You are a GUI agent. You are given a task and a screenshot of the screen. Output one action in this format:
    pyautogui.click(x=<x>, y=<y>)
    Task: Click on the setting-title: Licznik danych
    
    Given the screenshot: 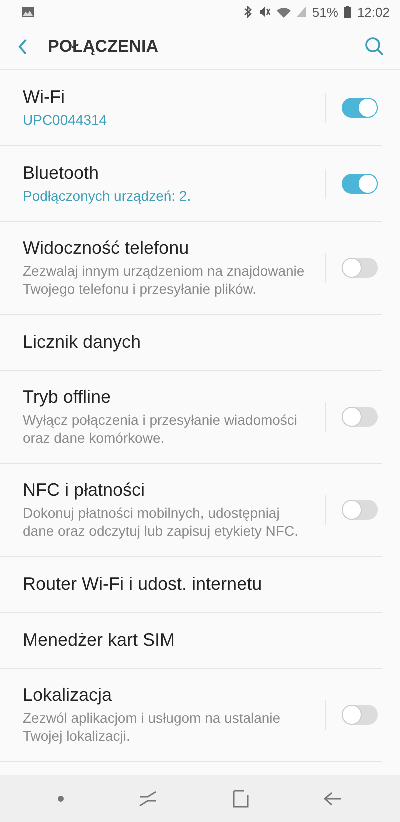 What is the action you would take?
    pyautogui.click(x=190, y=342)
    